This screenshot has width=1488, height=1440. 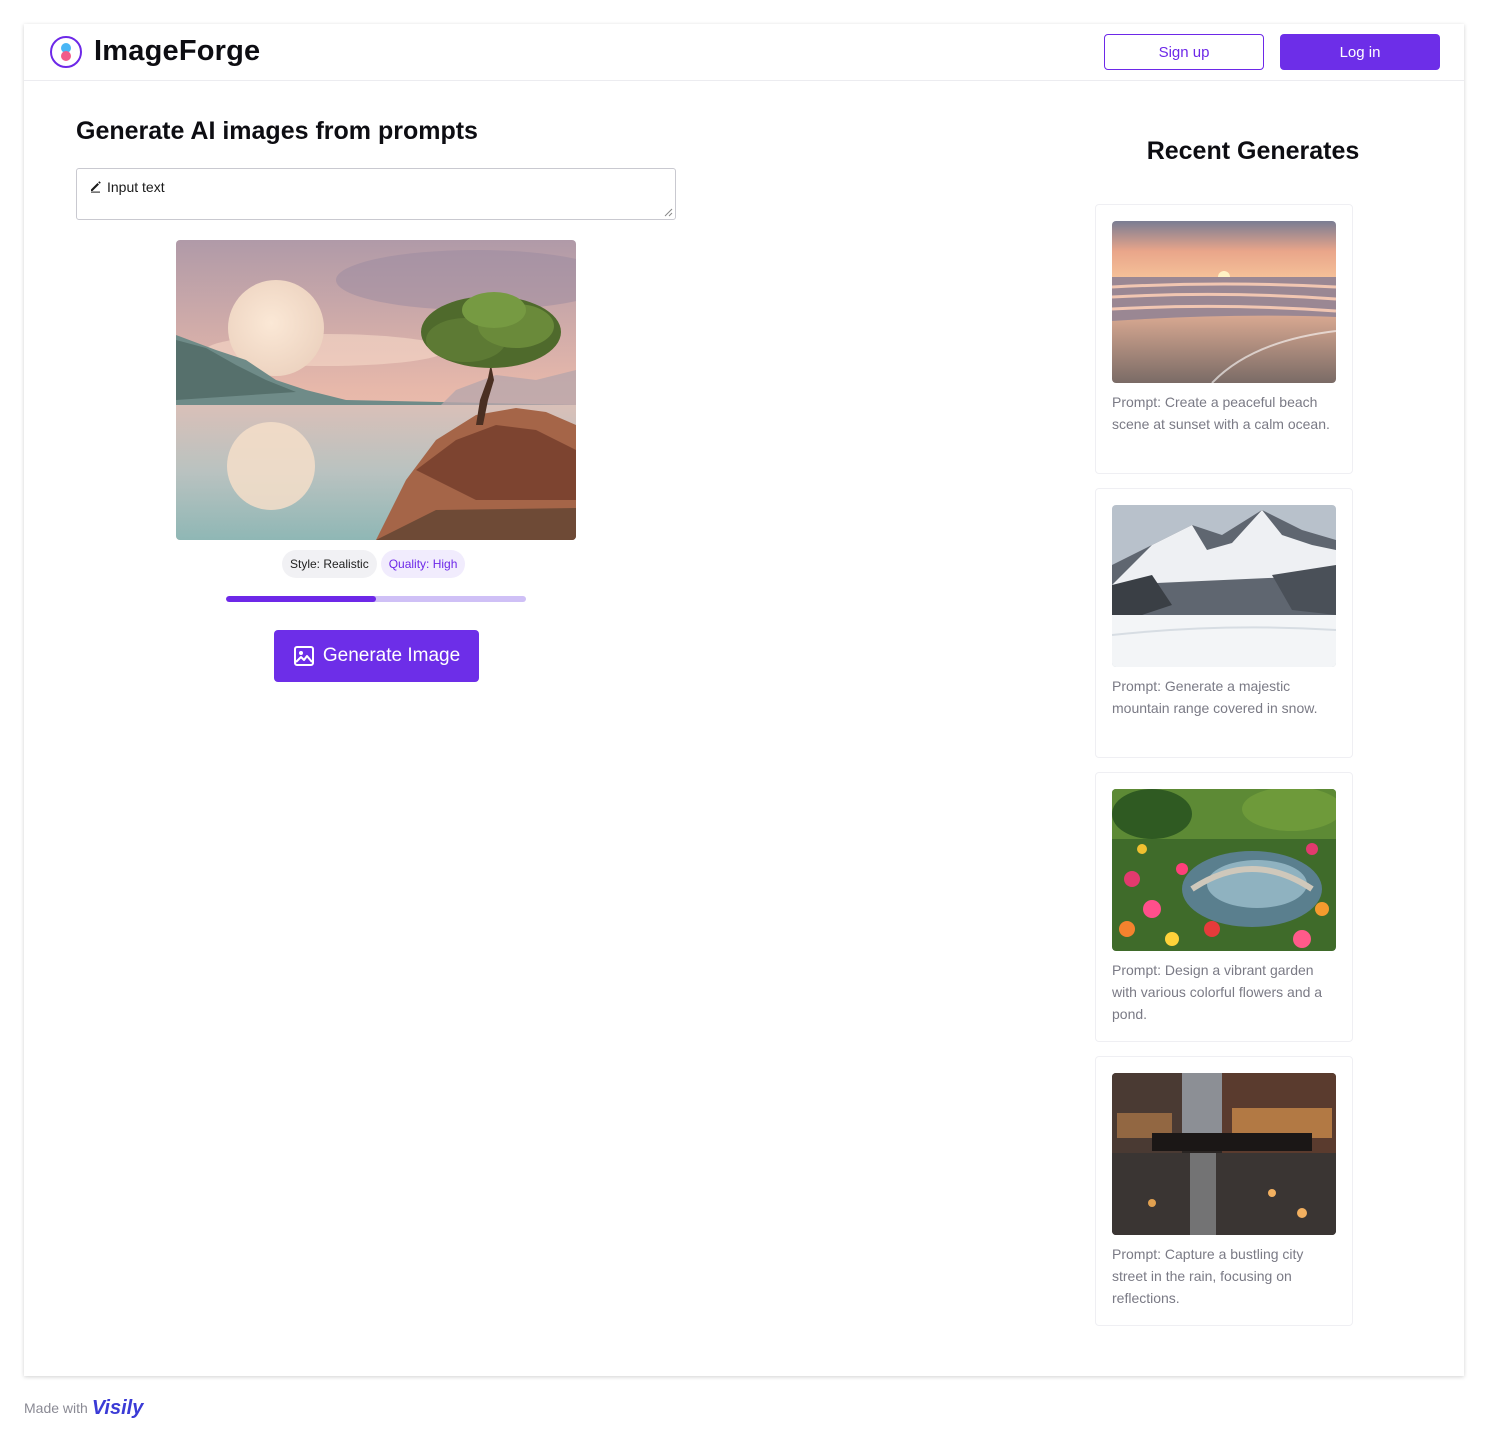 What do you see at coordinates (1360, 52) in the screenshot?
I see `login-button: Log in` at bounding box center [1360, 52].